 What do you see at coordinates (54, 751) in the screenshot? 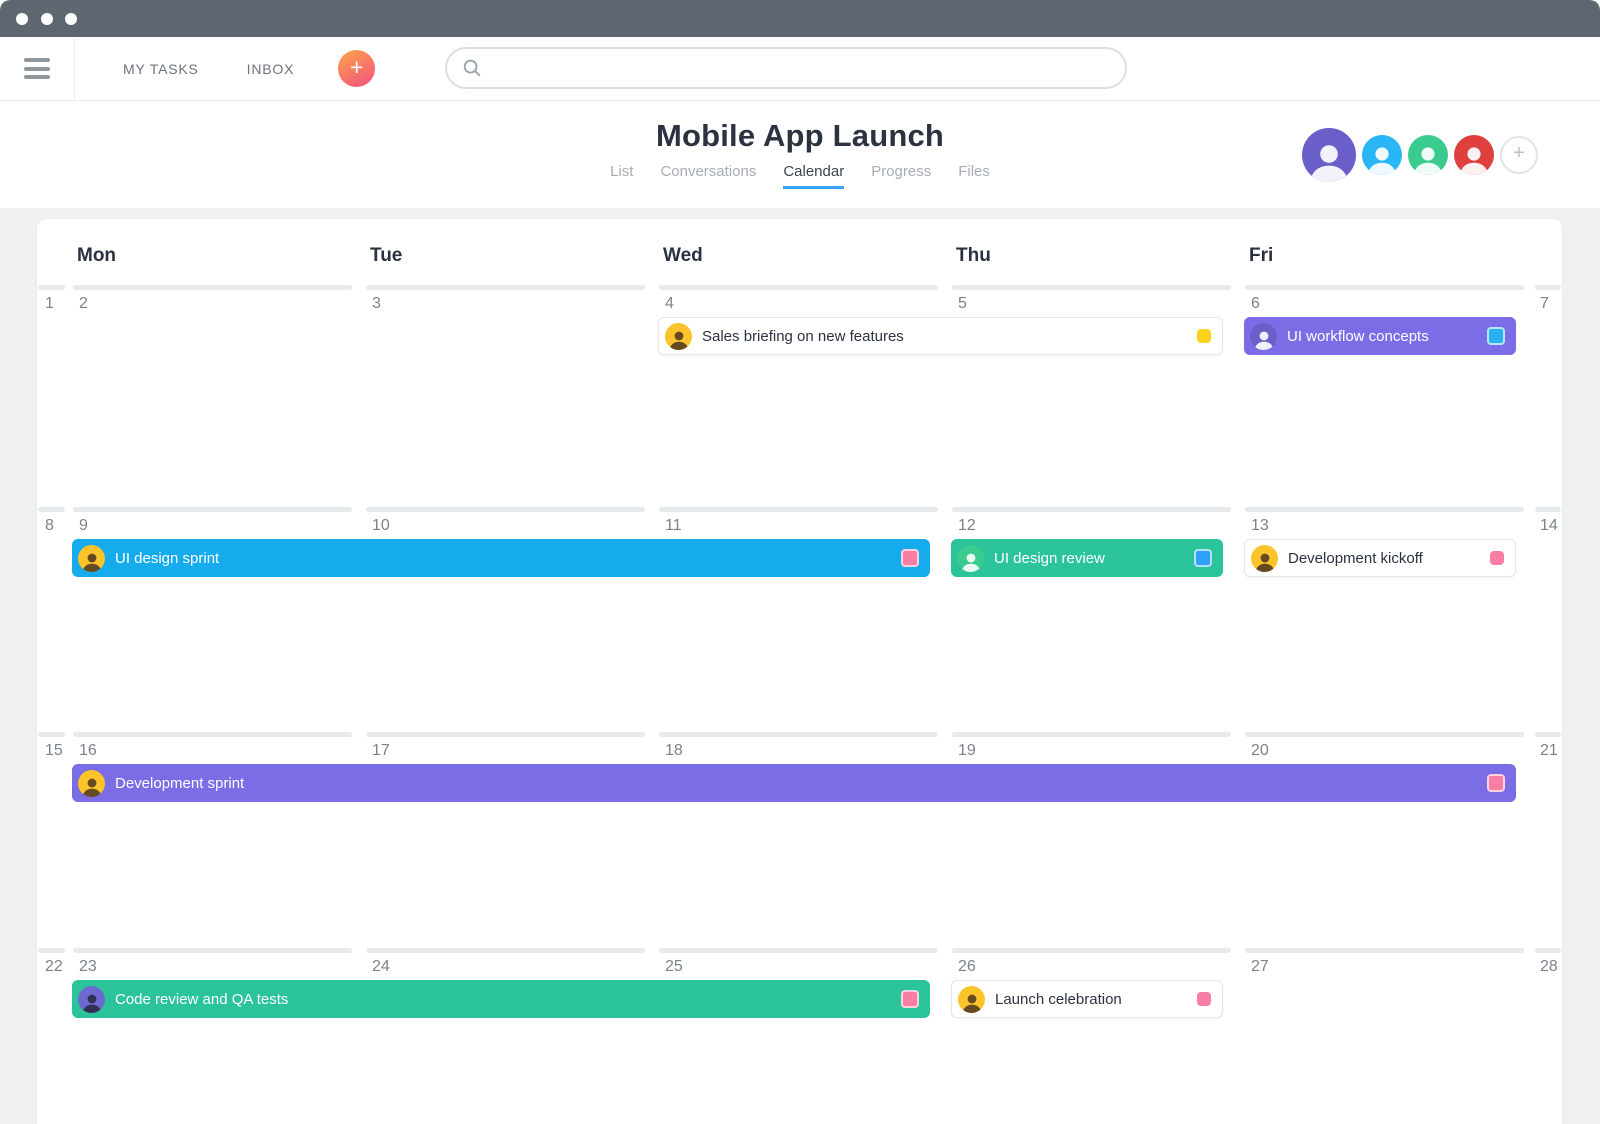
I see `date-number: 15` at bounding box center [54, 751].